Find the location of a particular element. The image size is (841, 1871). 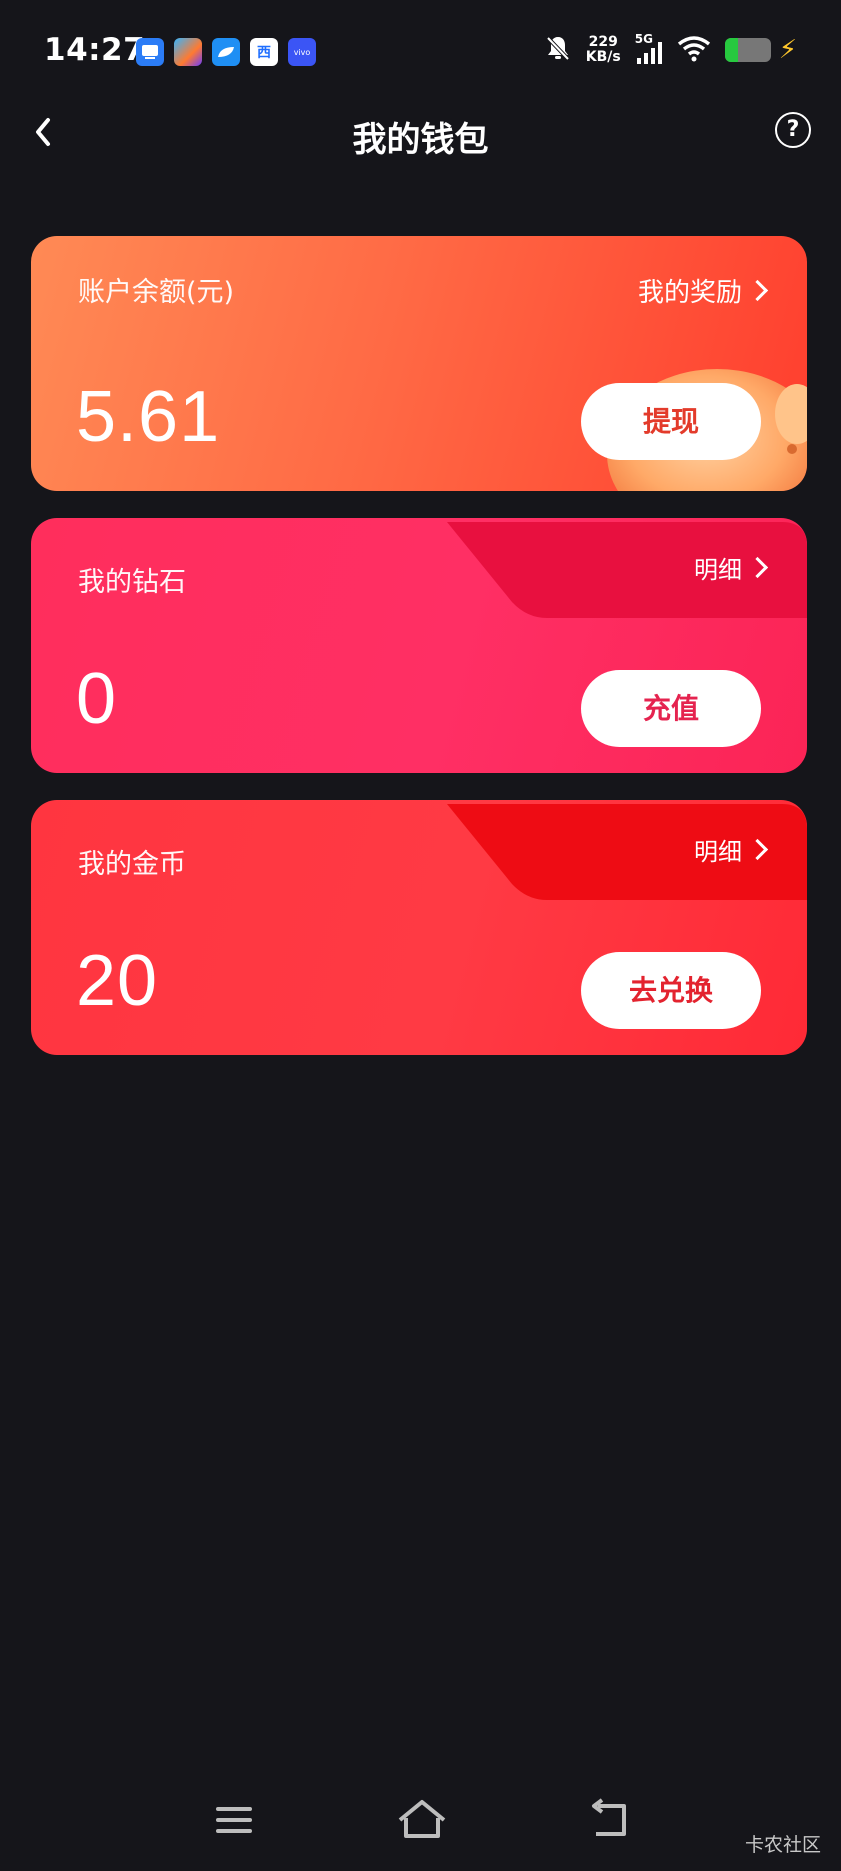

leaf-icon is located at coordinates (226, 52).